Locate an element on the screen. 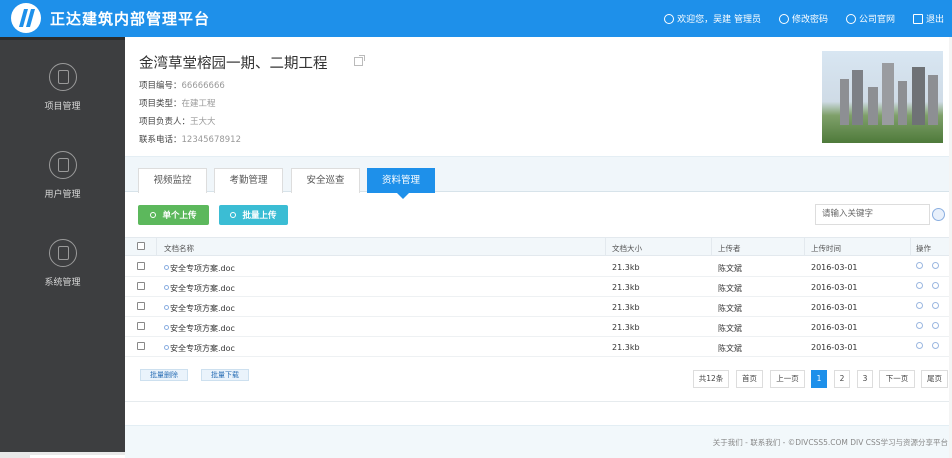  project-number: 项目编号：66666666 is located at coordinates (182, 85).